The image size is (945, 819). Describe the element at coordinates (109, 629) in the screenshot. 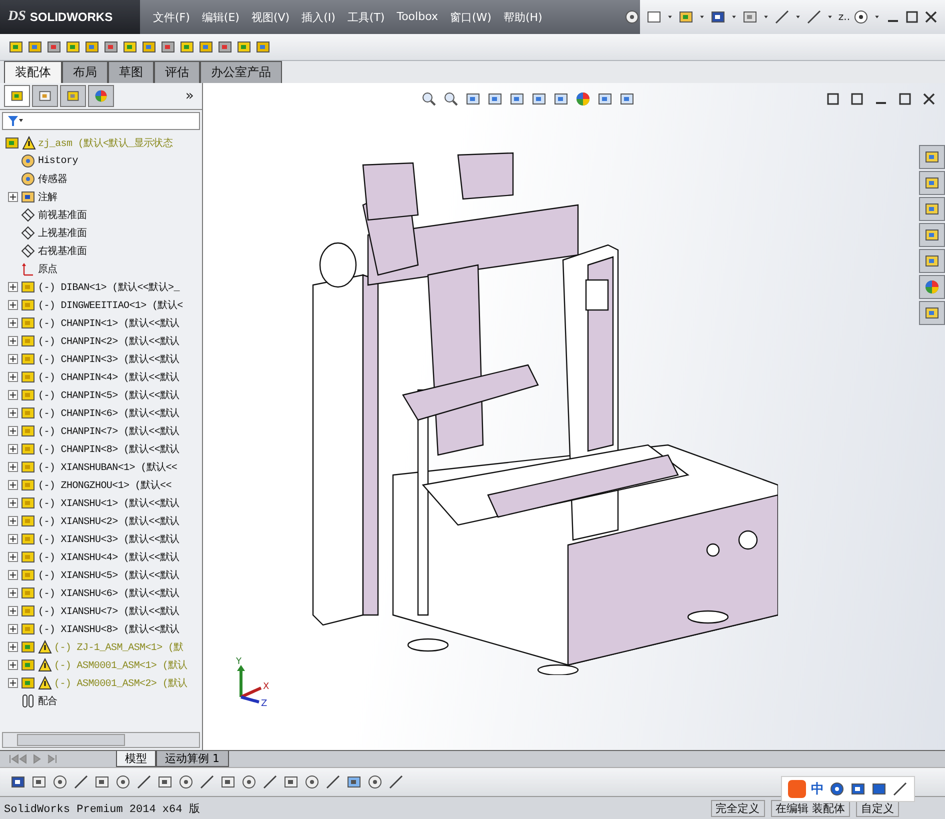

I see `tree-item: (-) XIANSHU<8> (默认<<默认` at that location.